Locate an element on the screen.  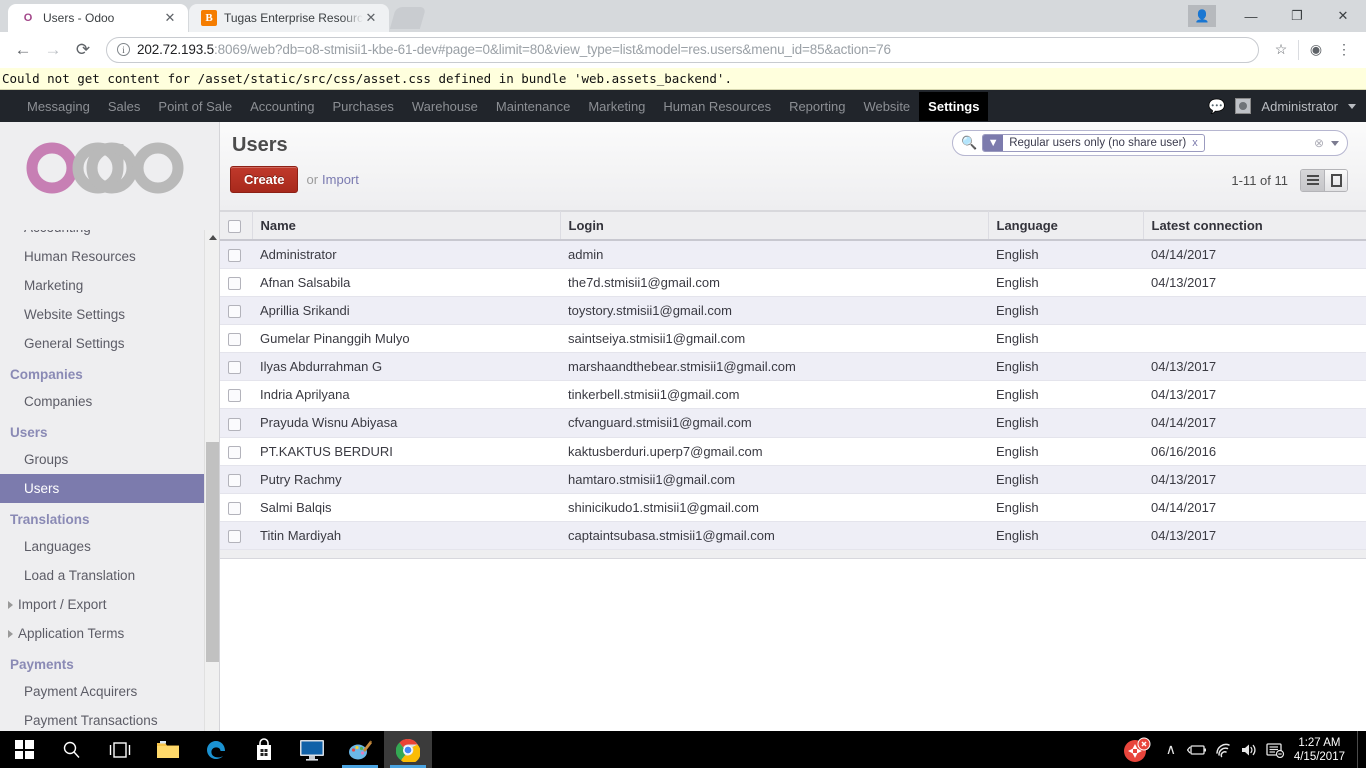
menu-messaging: Messaging is located at coordinates (58, 106).